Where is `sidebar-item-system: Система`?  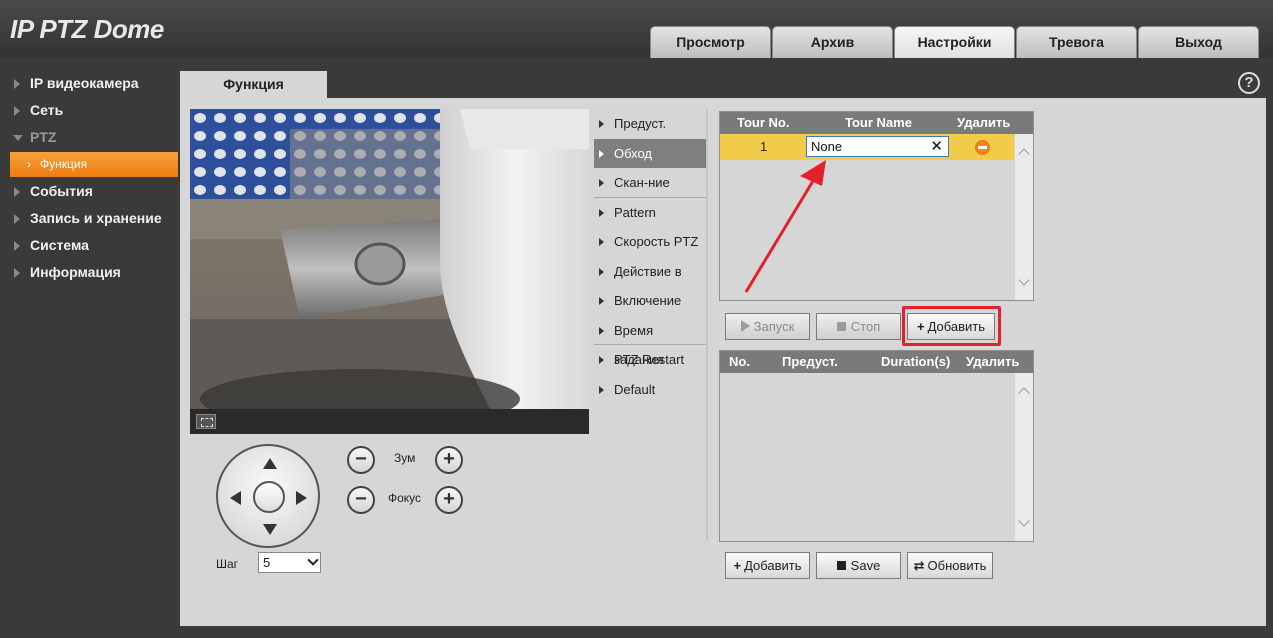 sidebar-item-system: Система is located at coordinates (90, 245).